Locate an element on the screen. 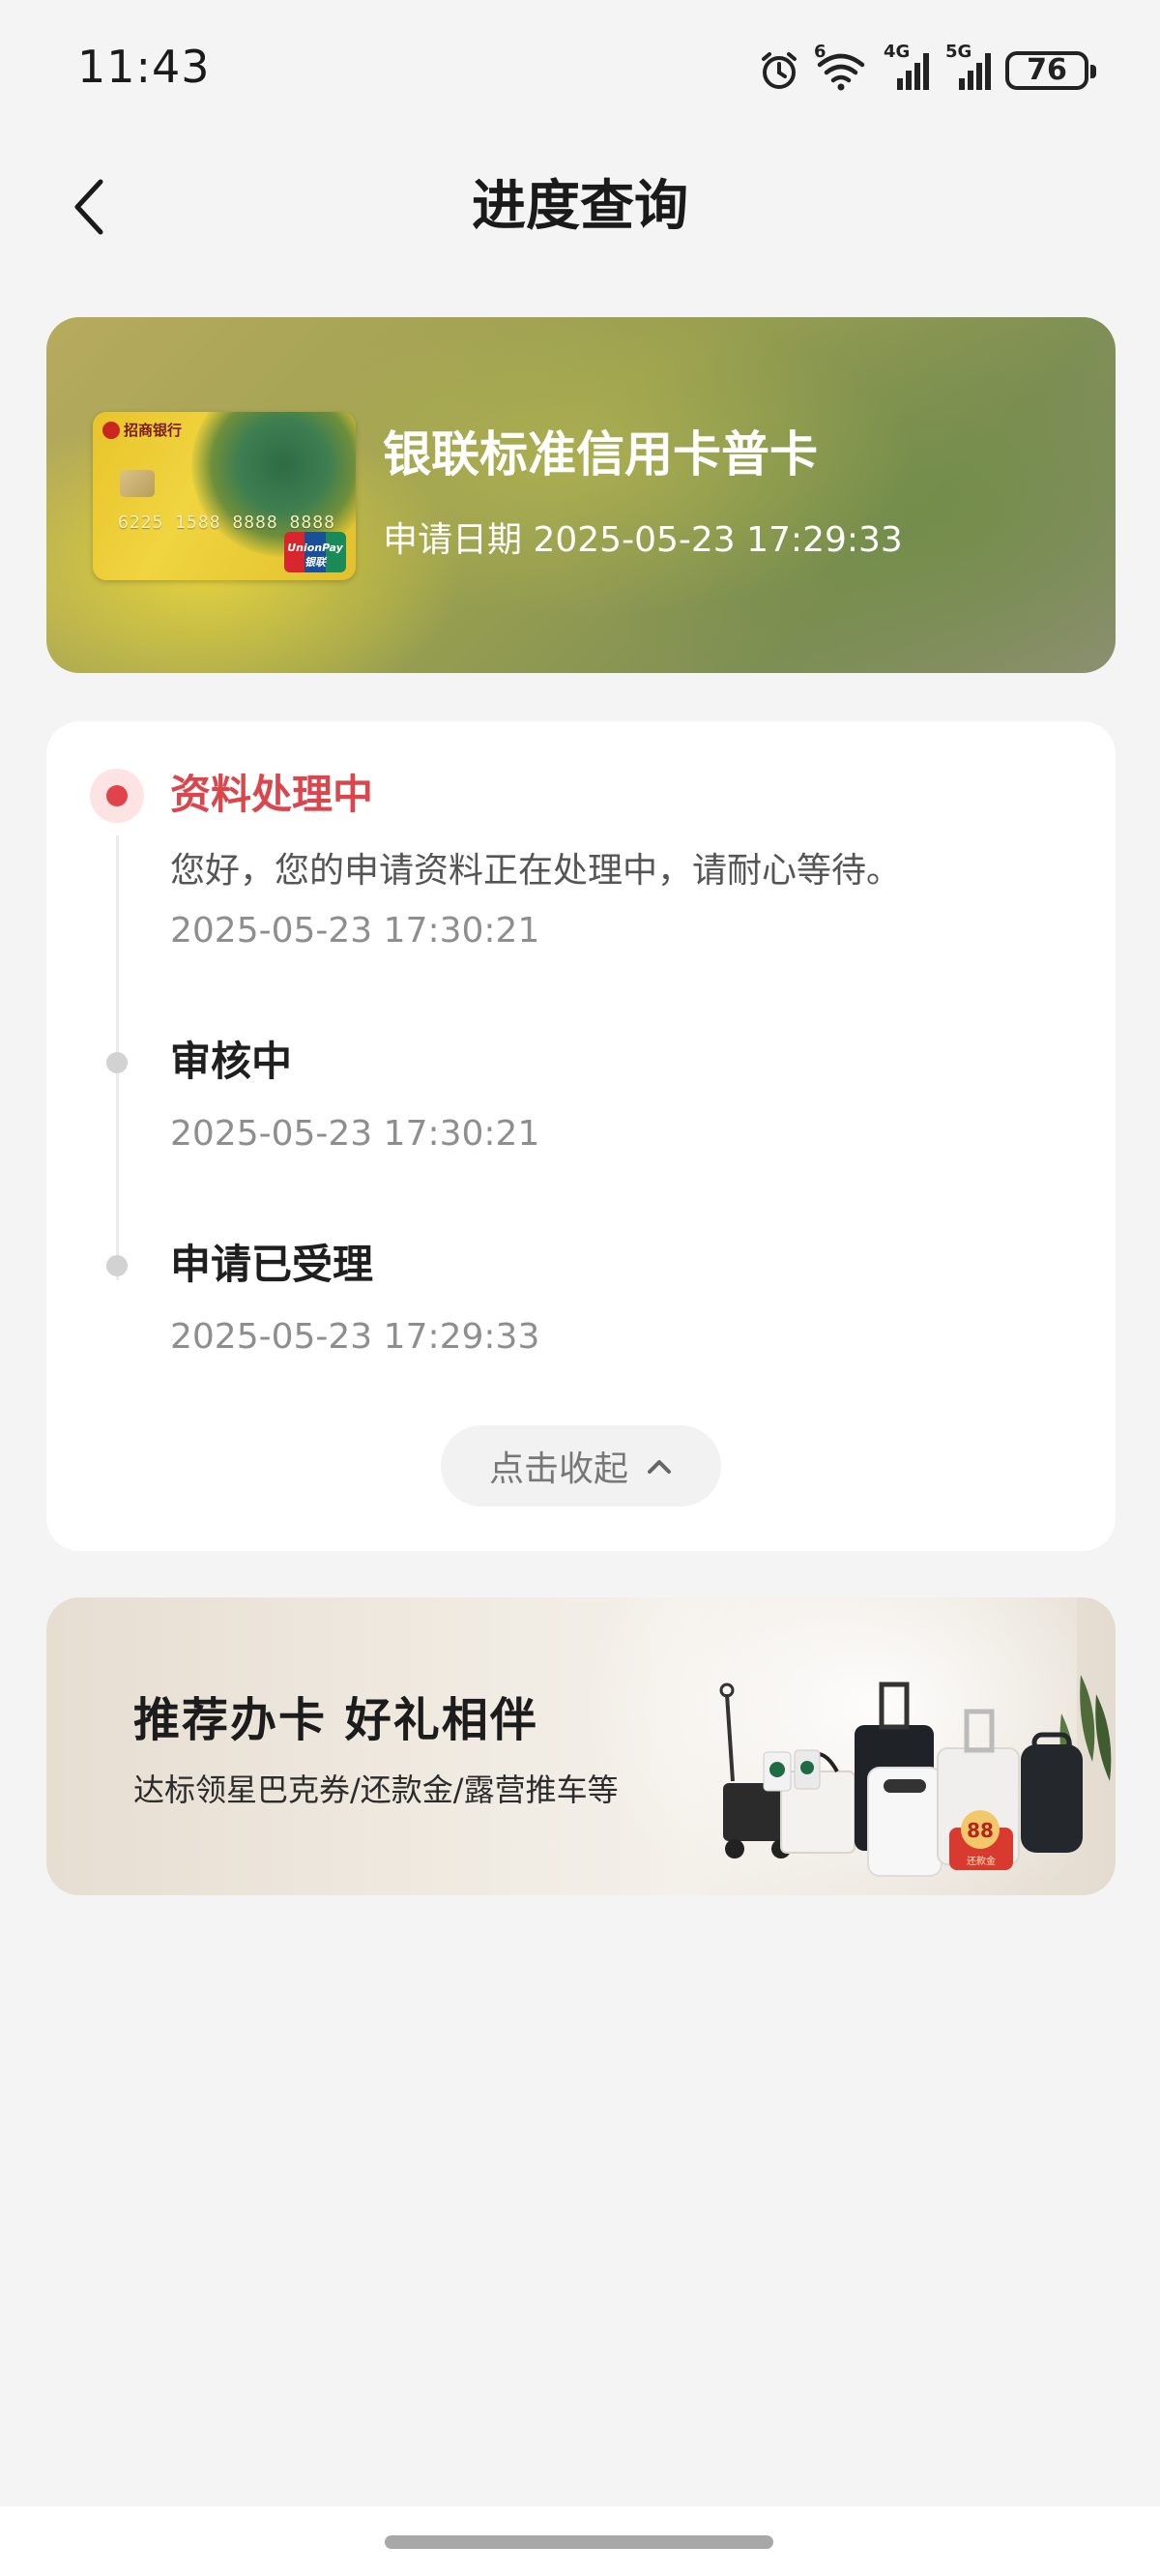 This screenshot has width=1160, height=2576. wifi-label: 6 is located at coordinates (820, 52).